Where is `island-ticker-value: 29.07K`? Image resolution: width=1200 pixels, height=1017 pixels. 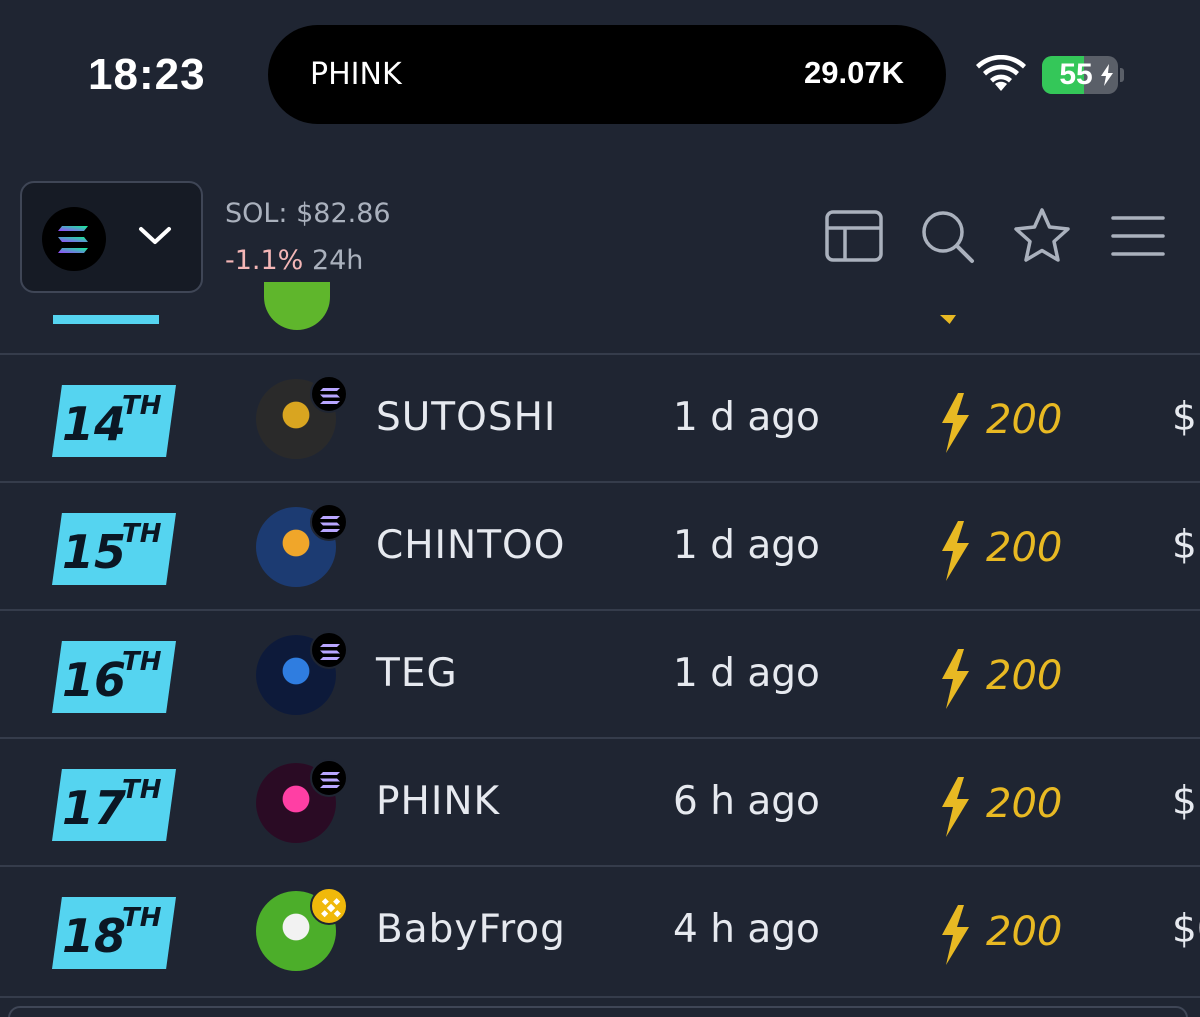
island-ticker-value: 29.07K is located at coordinates (854, 72).